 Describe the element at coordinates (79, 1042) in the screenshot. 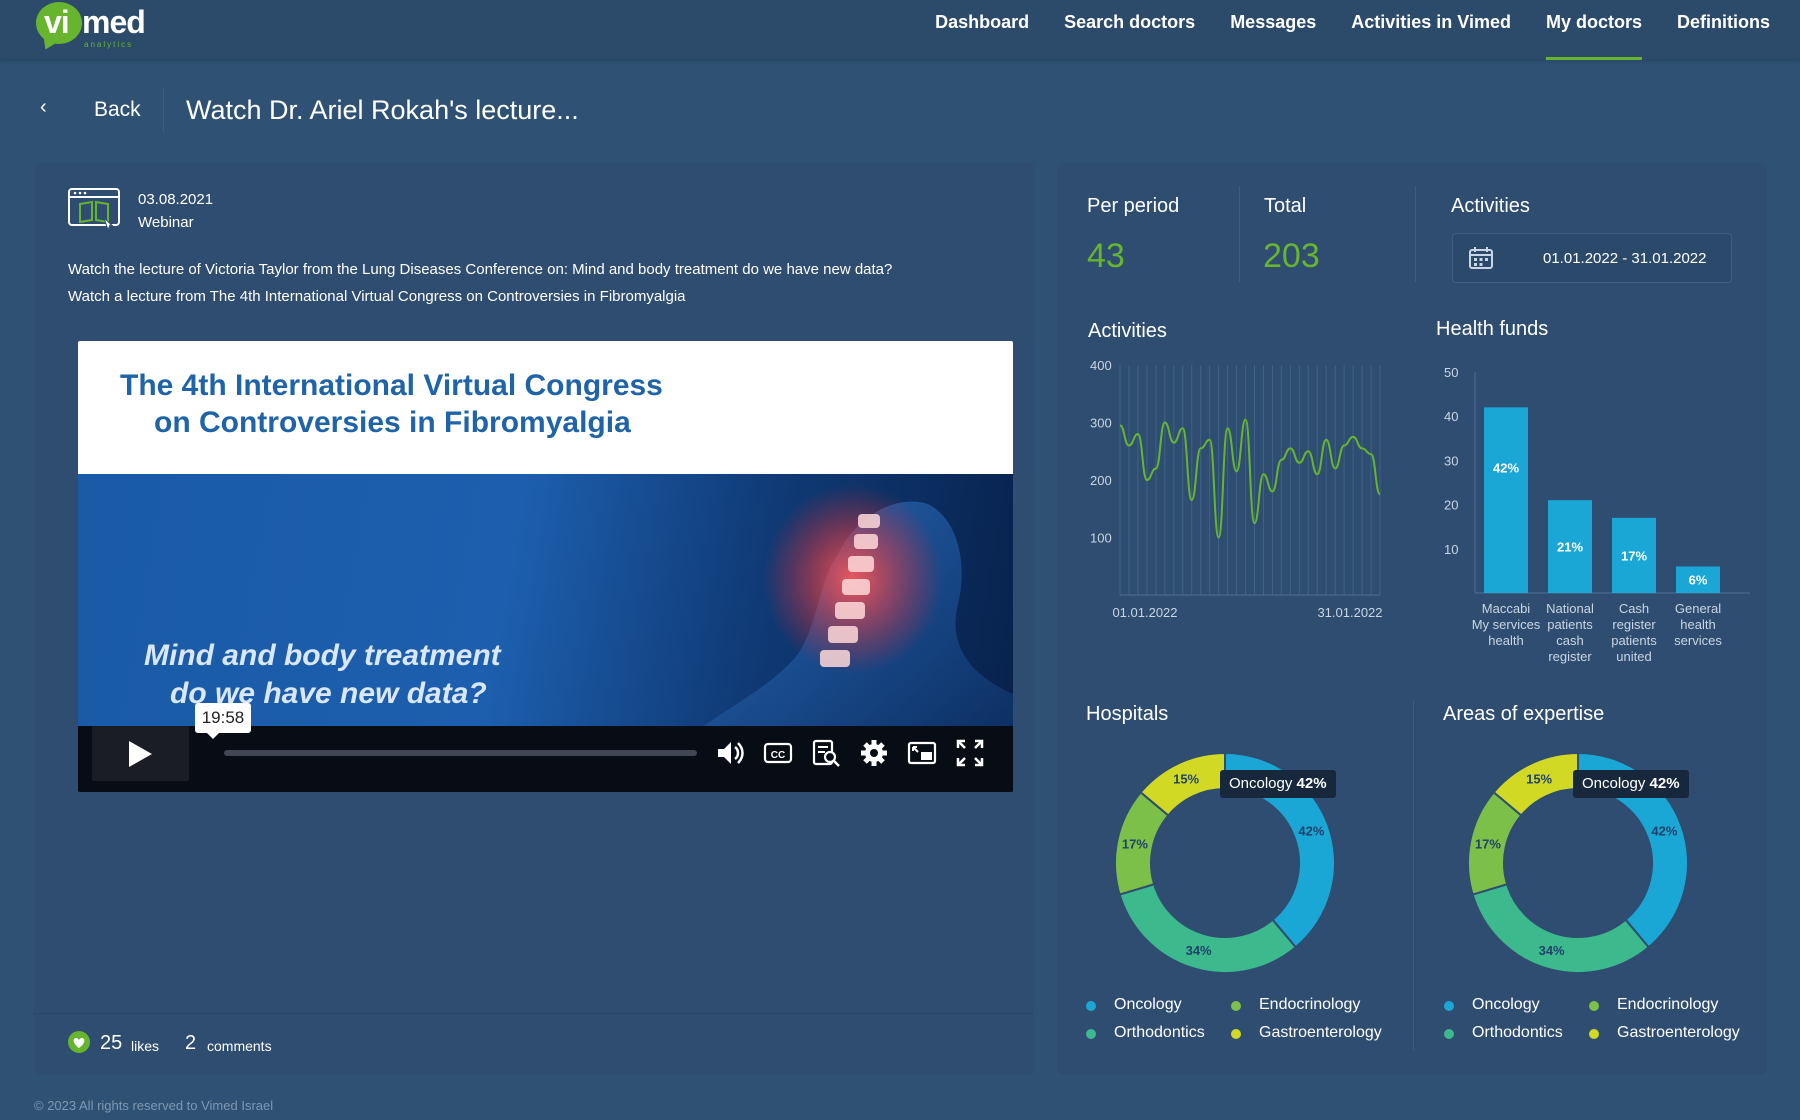

I see `heart-icon` at that location.